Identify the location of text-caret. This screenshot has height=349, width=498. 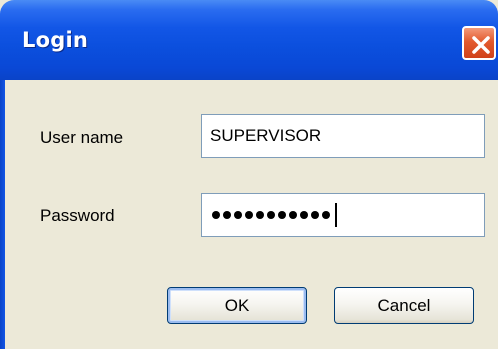
(336, 215).